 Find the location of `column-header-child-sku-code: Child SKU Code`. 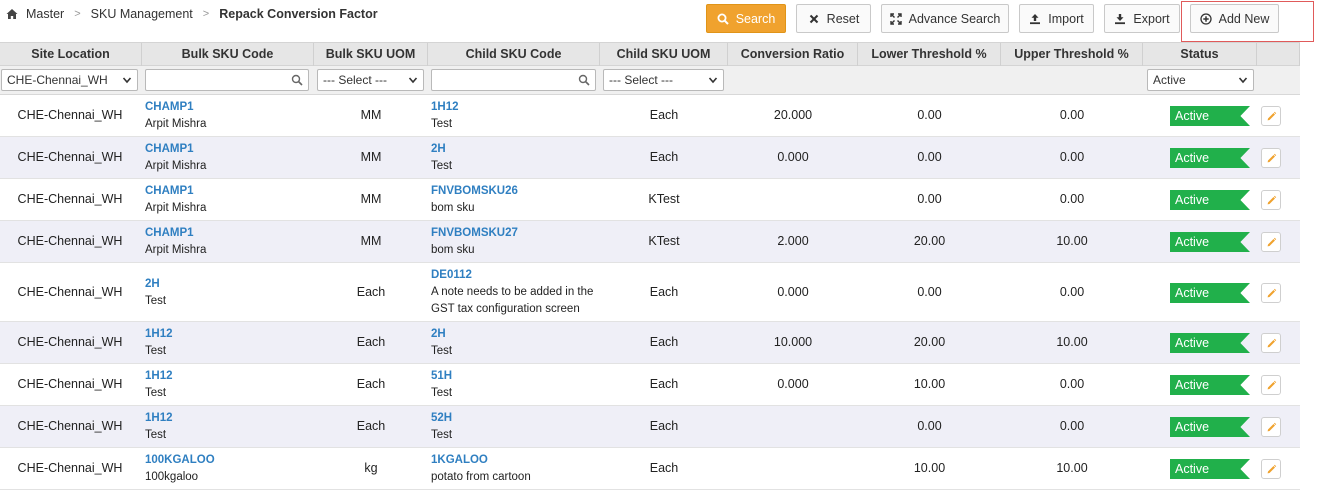

column-header-child-sku-code: Child SKU Code is located at coordinates (514, 54).